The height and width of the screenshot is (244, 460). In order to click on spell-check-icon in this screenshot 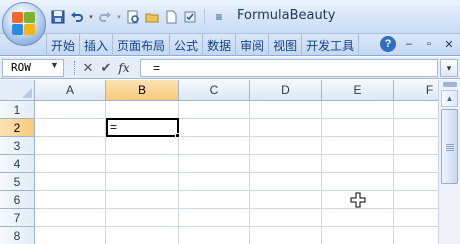, I will do `click(190, 17)`.